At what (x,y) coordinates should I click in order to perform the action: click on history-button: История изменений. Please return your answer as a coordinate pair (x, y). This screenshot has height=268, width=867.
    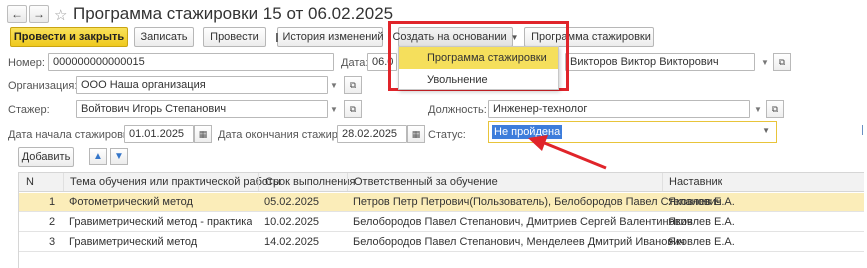
    Looking at the image, I should click on (330, 37).